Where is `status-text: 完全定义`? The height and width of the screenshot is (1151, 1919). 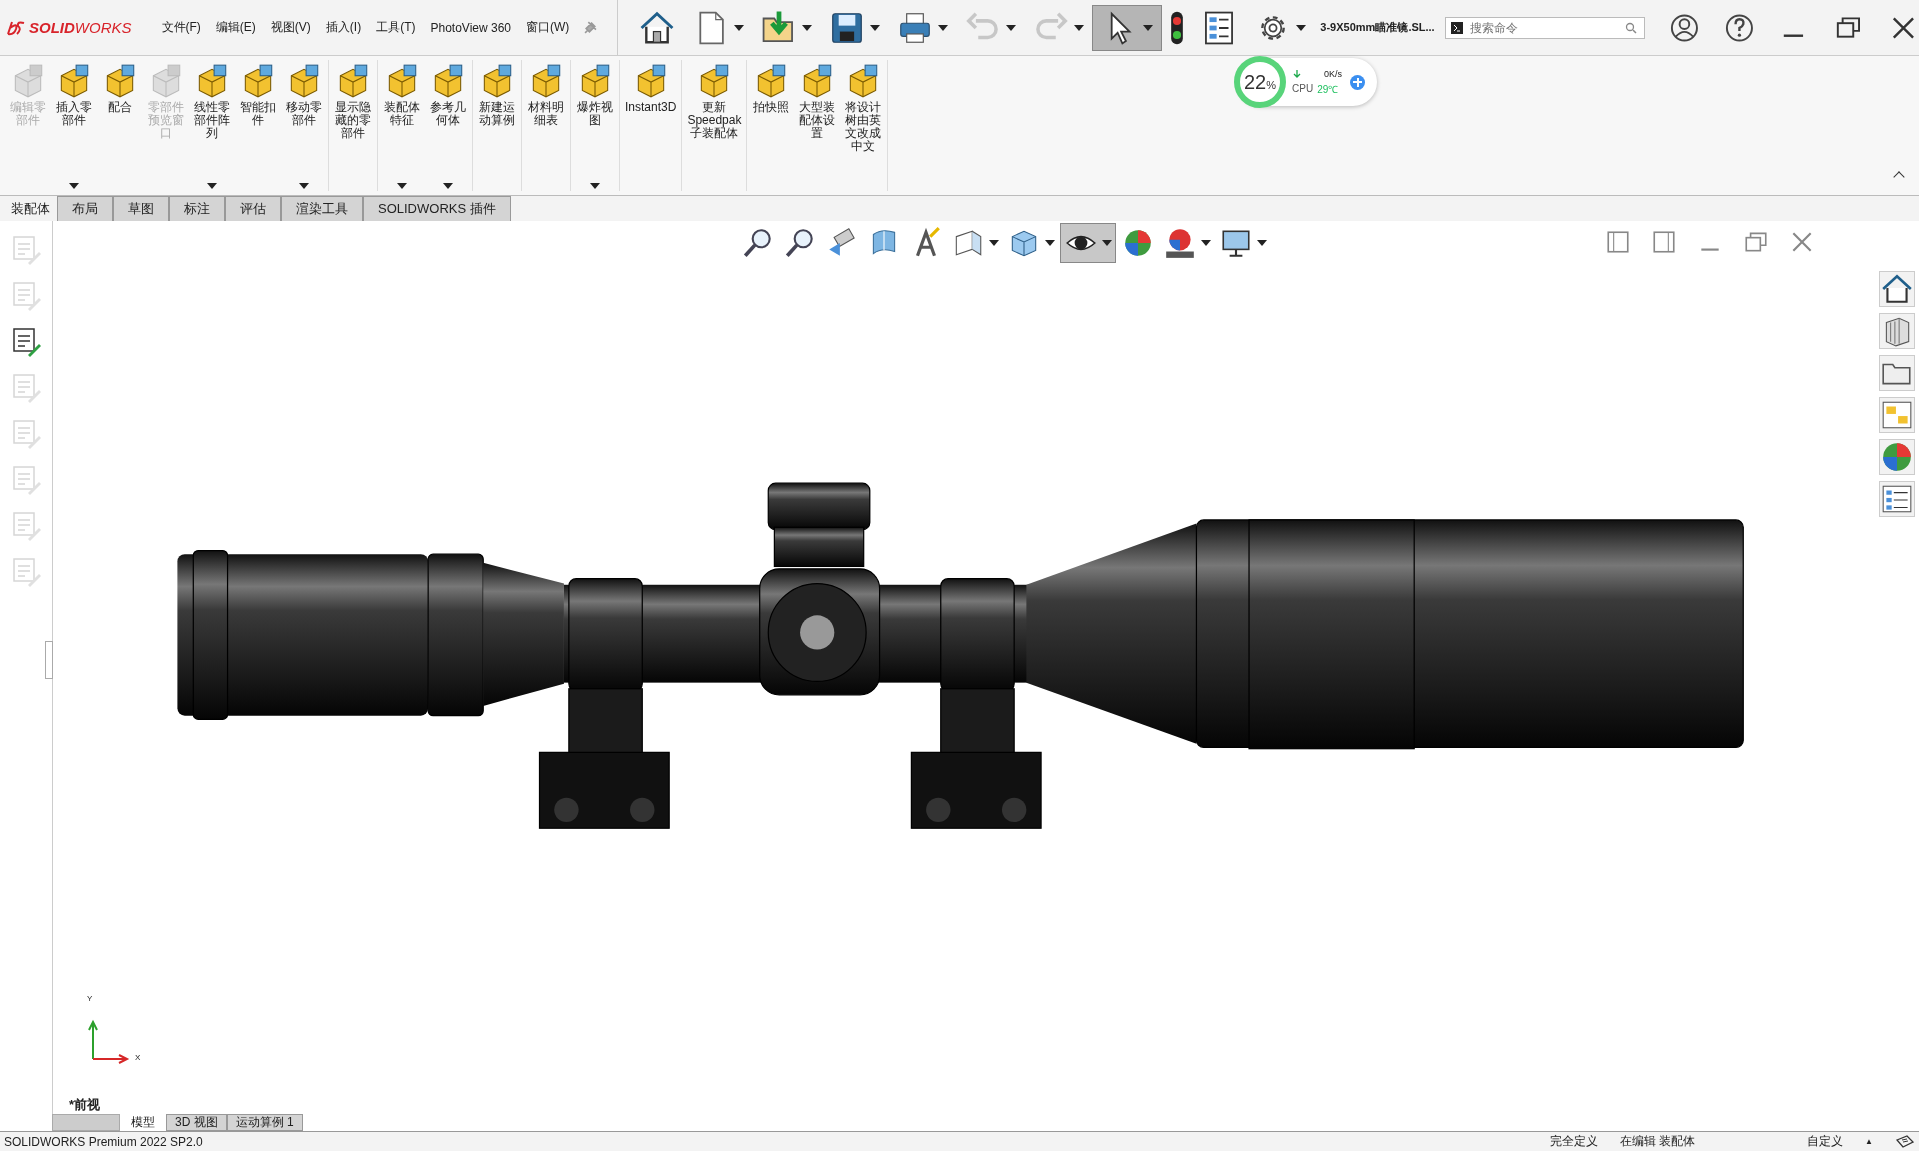 status-text: 完全定义 is located at coordinates (1573, 1141).